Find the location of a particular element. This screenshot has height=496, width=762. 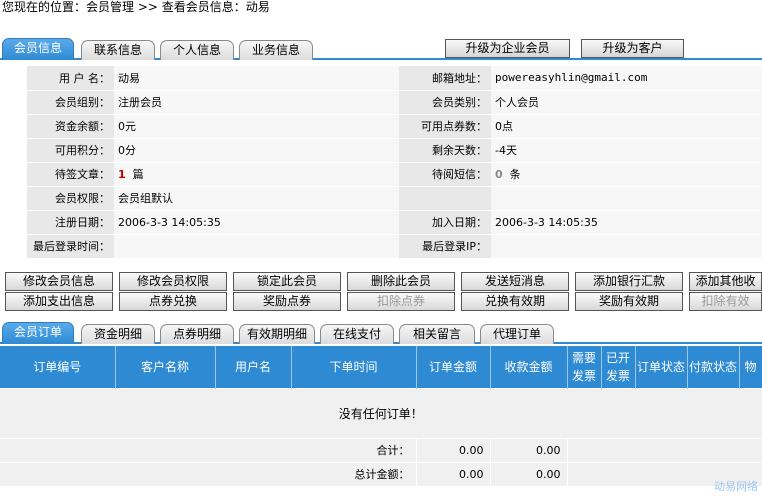

info-row: 待签文章： 1 篇 待阅短信： 0 条 is located at coordinates (394, 174).